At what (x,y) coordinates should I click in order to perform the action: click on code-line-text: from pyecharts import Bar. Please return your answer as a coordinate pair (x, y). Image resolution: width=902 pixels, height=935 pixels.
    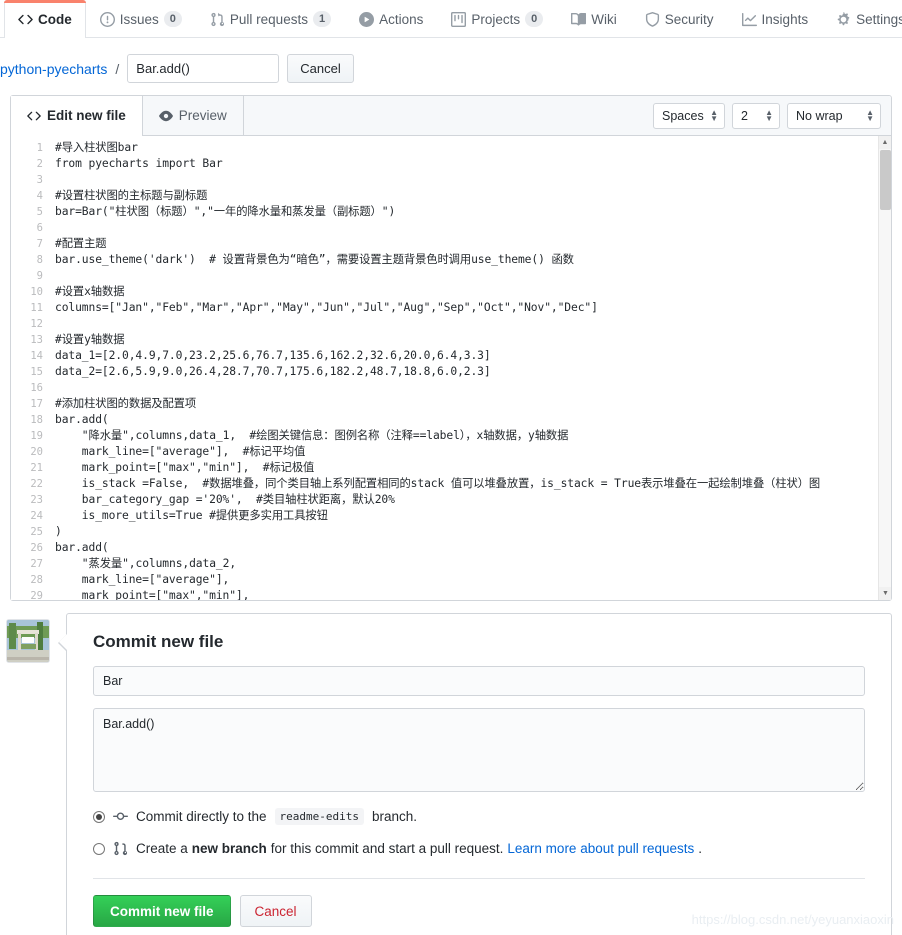
    Looking at the image, I should click on (139, 163).